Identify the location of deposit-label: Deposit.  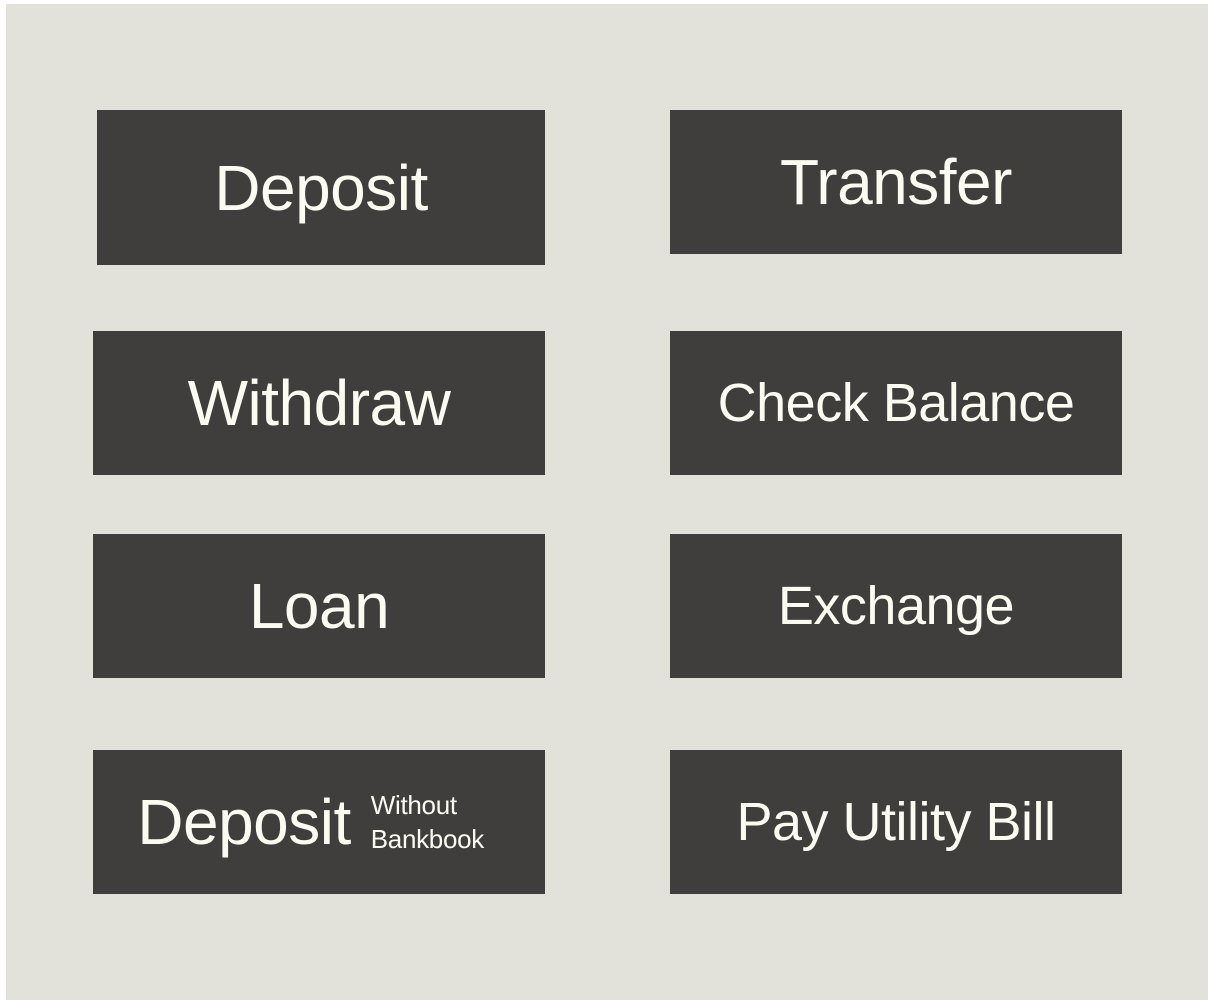
(321, 187).